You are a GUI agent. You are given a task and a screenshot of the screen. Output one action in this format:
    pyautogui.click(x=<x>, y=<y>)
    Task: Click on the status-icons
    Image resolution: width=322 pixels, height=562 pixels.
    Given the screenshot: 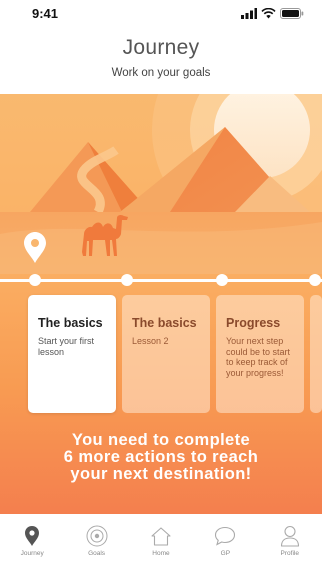 What is the action you would take?
    pyautogui.click(x=272, y=13)
    